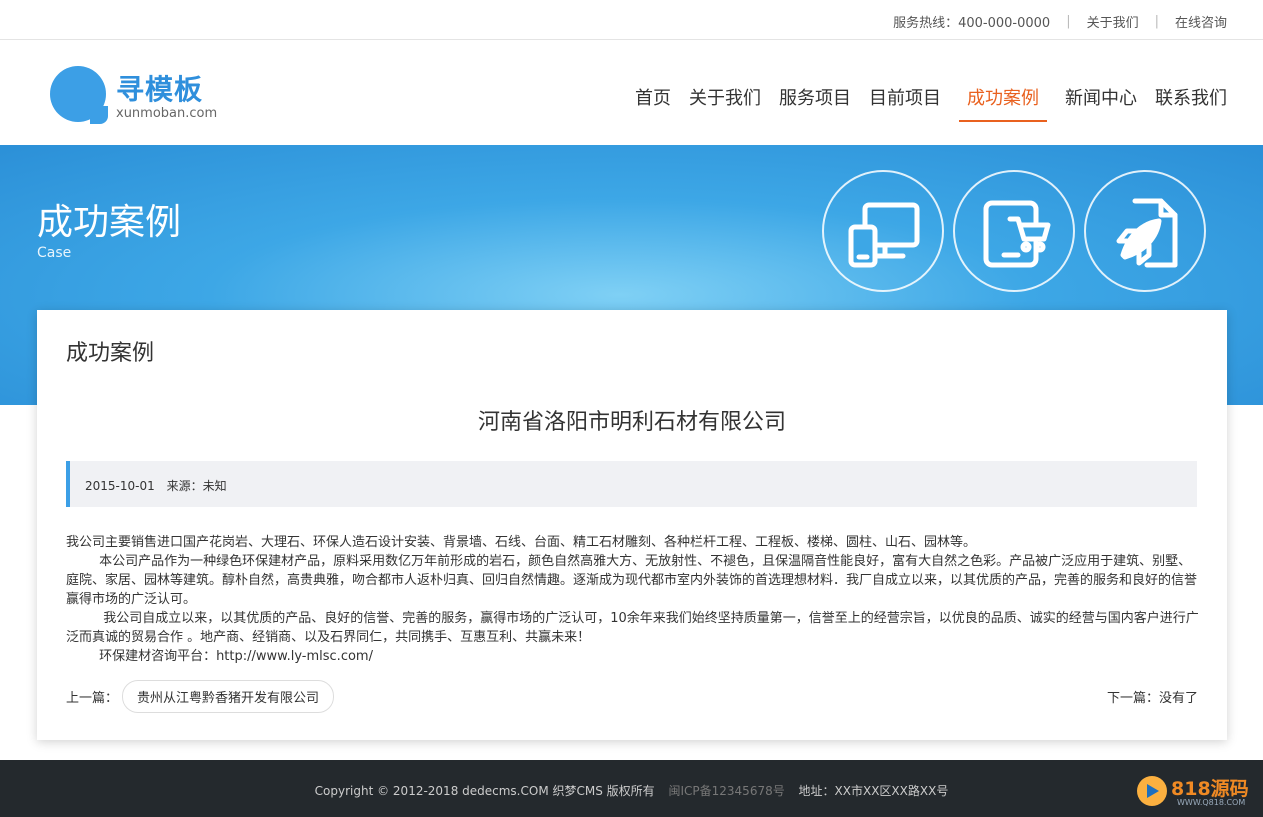 The width and height of the screenshot is (1263, 817). What do you see at coordinates (92, 698) in the screenshot?
I see `prev-label: 上一篇：` at bounding box center [92, 698].